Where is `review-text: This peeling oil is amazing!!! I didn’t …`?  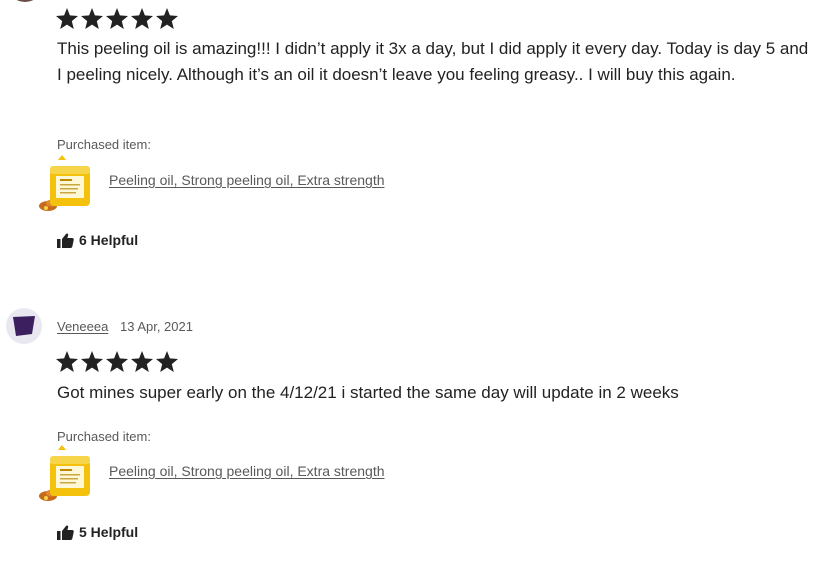
review-text: This peeling oil is amazing!!! I didn’t … is located at coordinates (433, 61).